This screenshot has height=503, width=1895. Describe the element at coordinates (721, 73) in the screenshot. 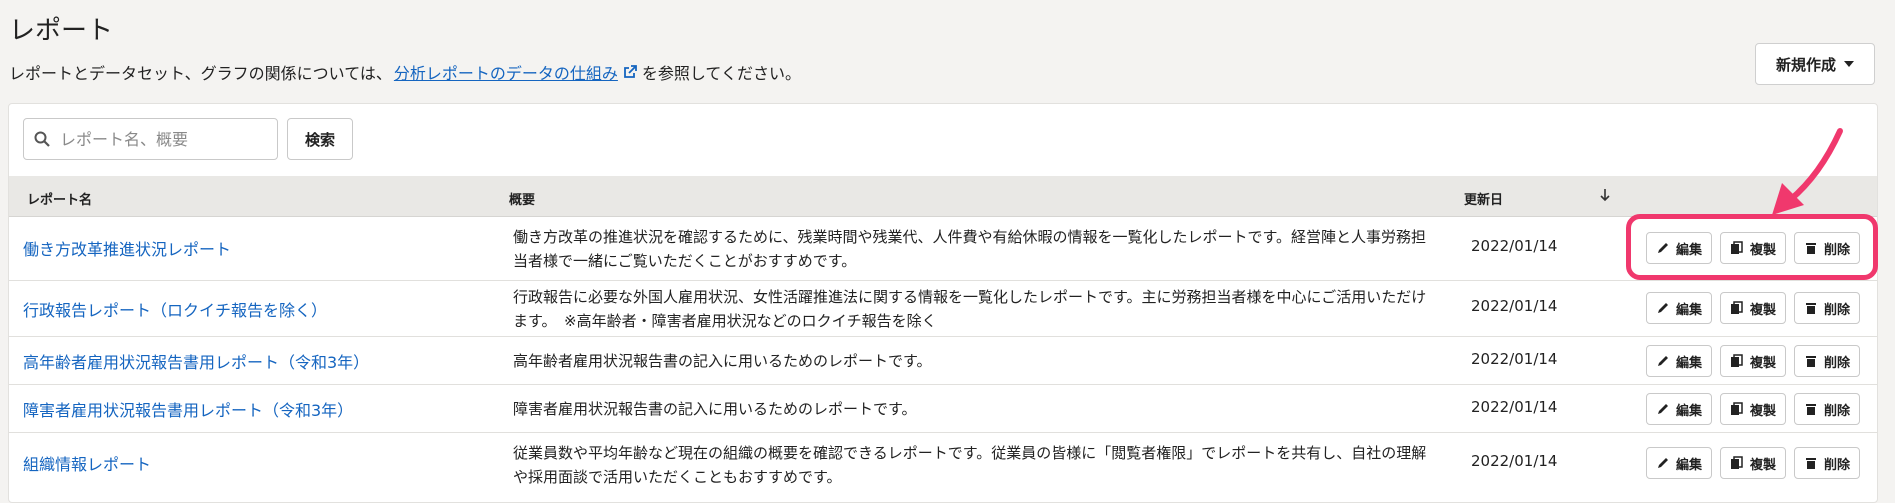

I see `description-suffix: を参照してください。` at that location.